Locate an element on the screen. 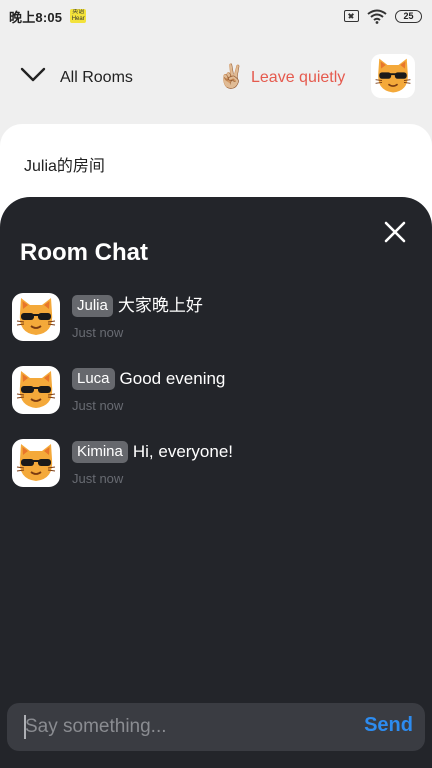  message-line: Luca Good evening is located at coordinates (148, 379).